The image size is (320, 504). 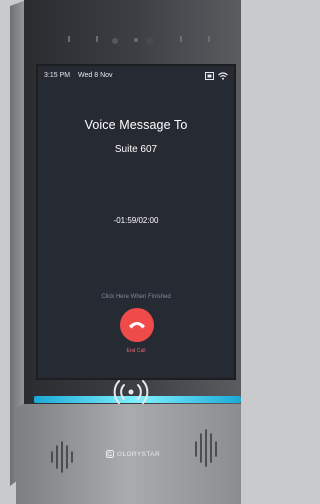 I want to click on ethernet-icon, so click(x=209, y=76).